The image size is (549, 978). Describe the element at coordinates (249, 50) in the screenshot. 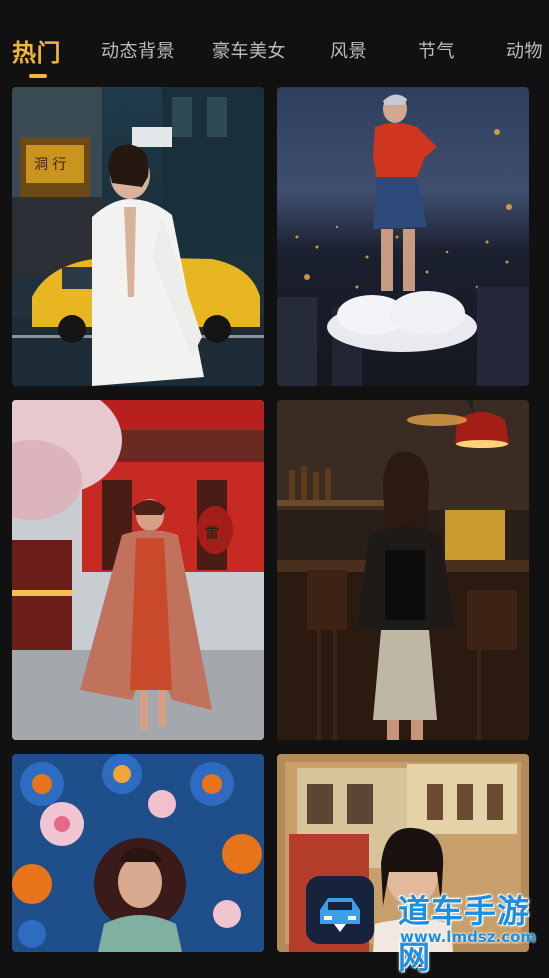

I see `tab-cars-beauty: 豪车美女` at that location.